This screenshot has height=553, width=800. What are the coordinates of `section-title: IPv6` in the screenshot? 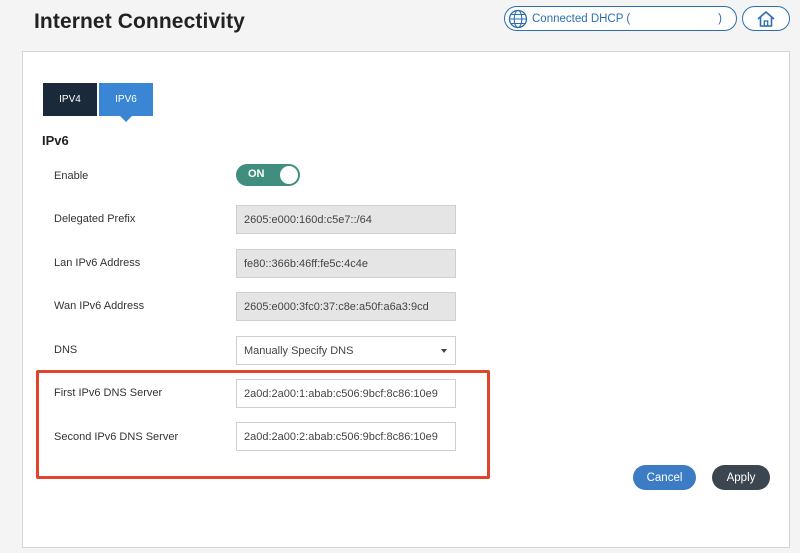 It's located at (55, 140).